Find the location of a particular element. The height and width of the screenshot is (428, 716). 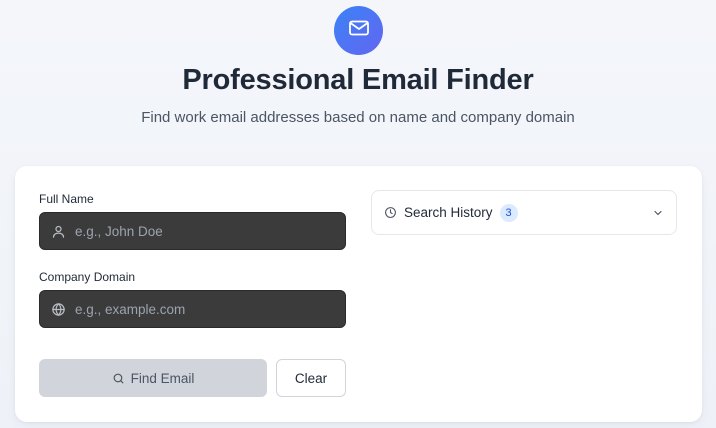

mail-icon is located at coordinates (359, 30).